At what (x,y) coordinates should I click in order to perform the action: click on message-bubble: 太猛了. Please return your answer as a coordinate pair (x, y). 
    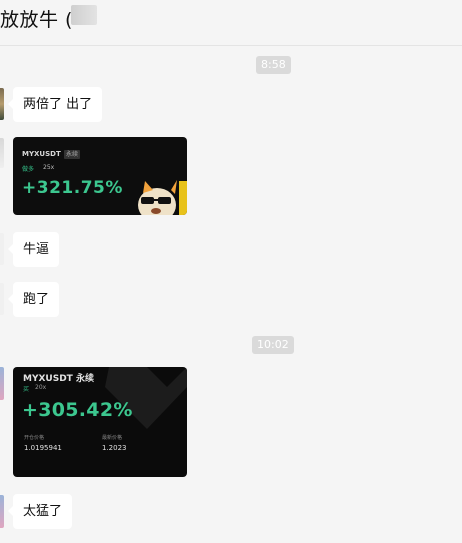
    Looking at the image, I should click on (40, 511).